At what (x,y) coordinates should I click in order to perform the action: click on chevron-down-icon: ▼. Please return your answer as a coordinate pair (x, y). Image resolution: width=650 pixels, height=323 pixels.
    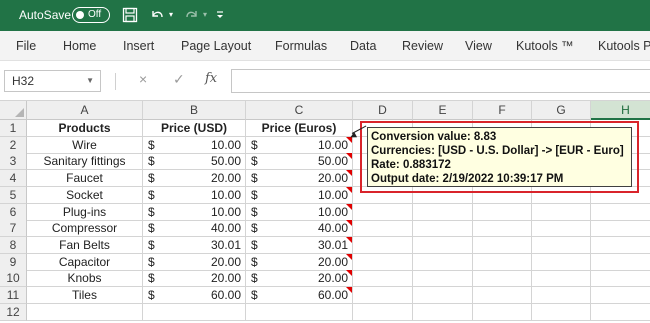
    Looking at the image, I should click on (90, 80).